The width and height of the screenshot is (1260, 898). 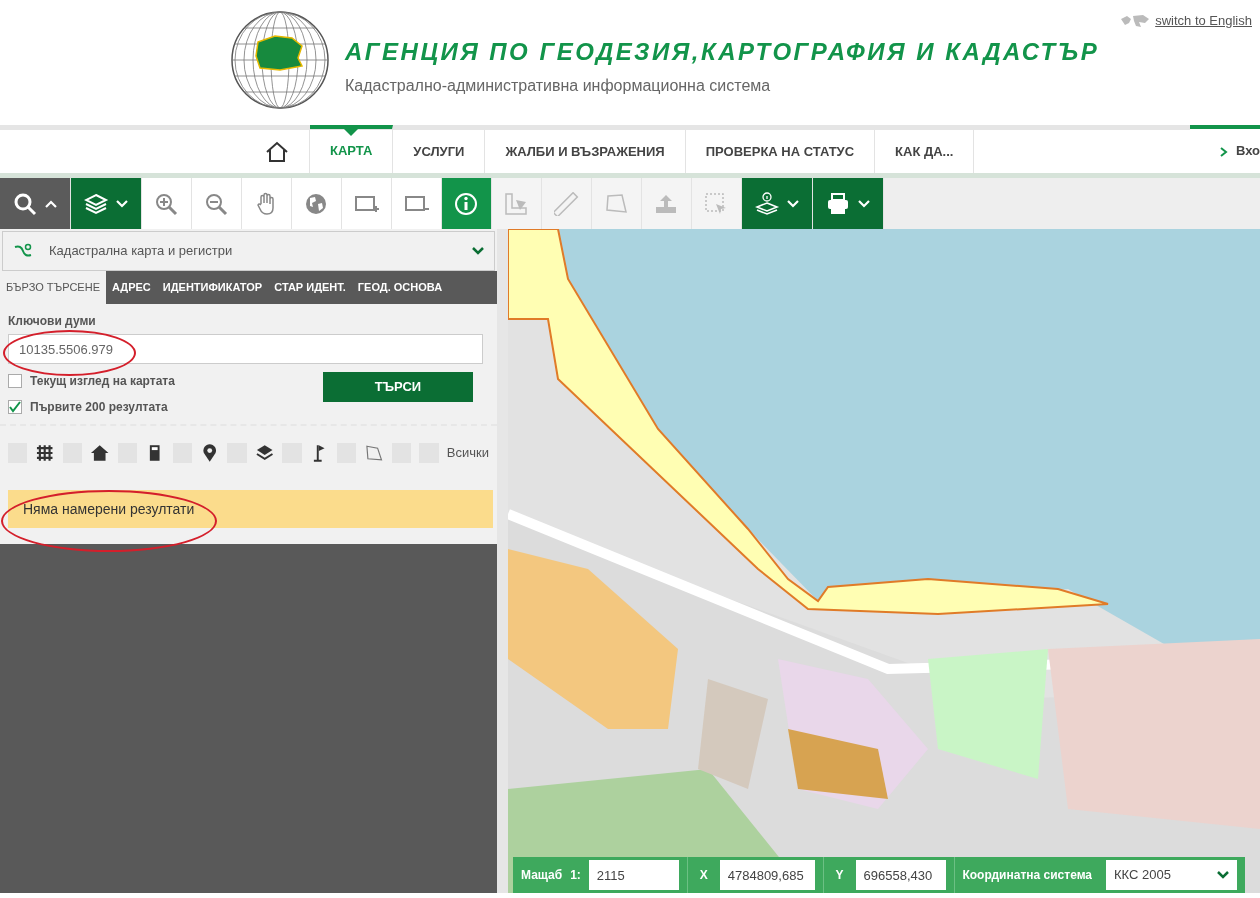 What do you see at coordinates (1224, 151) in the screenshot?
I see `chevron-icon` at bounding box center [1224, 151].